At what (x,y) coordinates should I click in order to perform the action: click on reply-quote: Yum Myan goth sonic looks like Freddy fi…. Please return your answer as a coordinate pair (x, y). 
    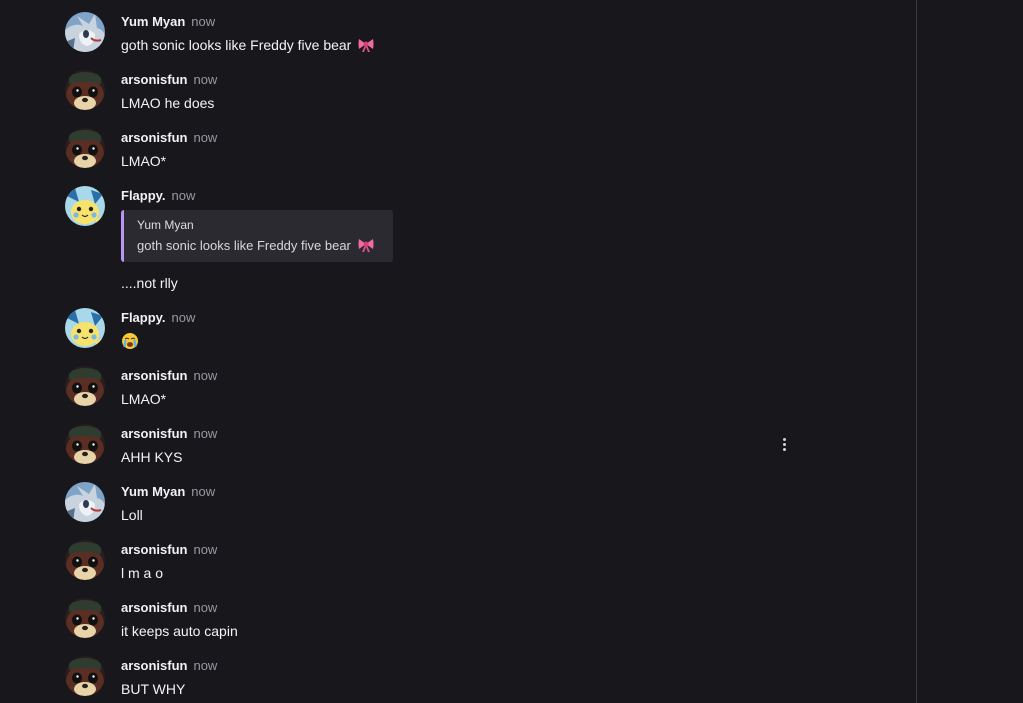
    Looking at the image, I should click on (257, 236).